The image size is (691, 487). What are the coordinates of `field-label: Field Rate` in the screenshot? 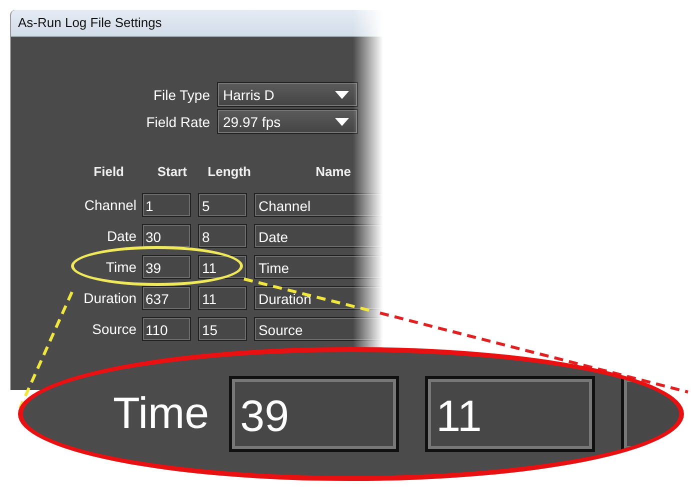 It's located at (178, 122).